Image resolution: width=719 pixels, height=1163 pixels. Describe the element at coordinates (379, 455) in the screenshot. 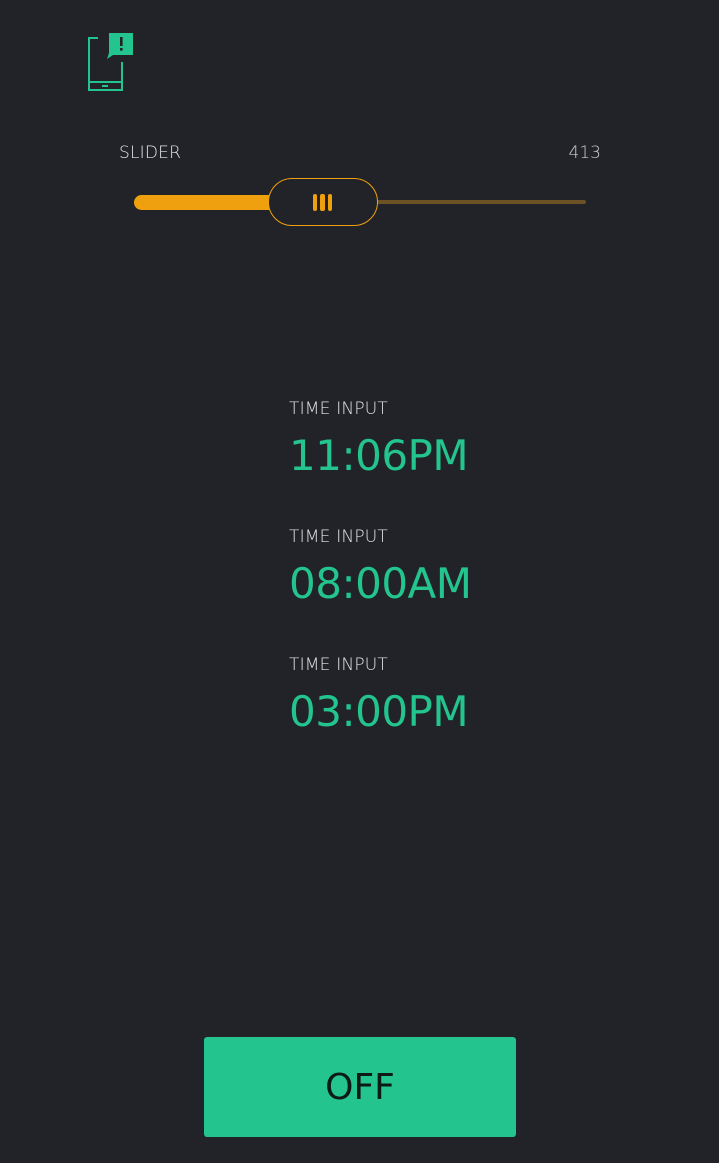

I see `time-input-value: 11:06PM` at that location.